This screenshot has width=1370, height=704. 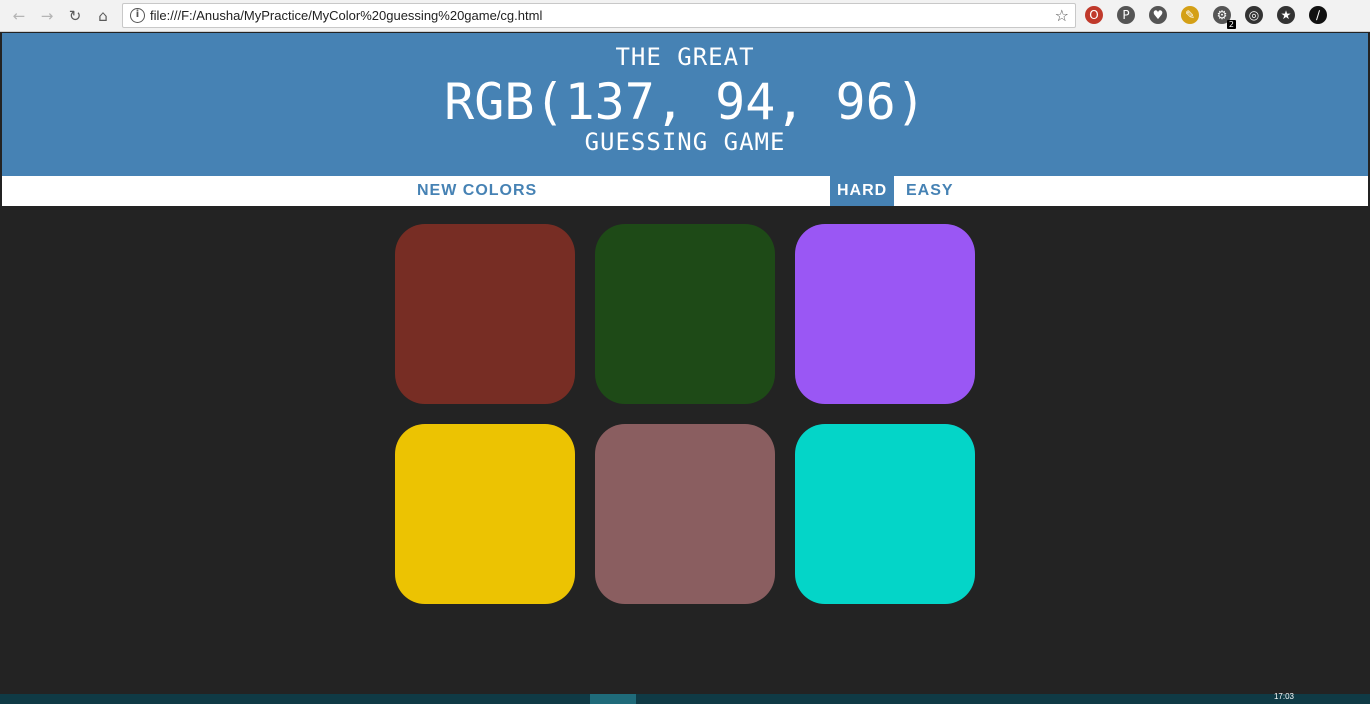 I want to click on control-stripe: NEW COLORS HARD EASY, so click(x=685, y=191).